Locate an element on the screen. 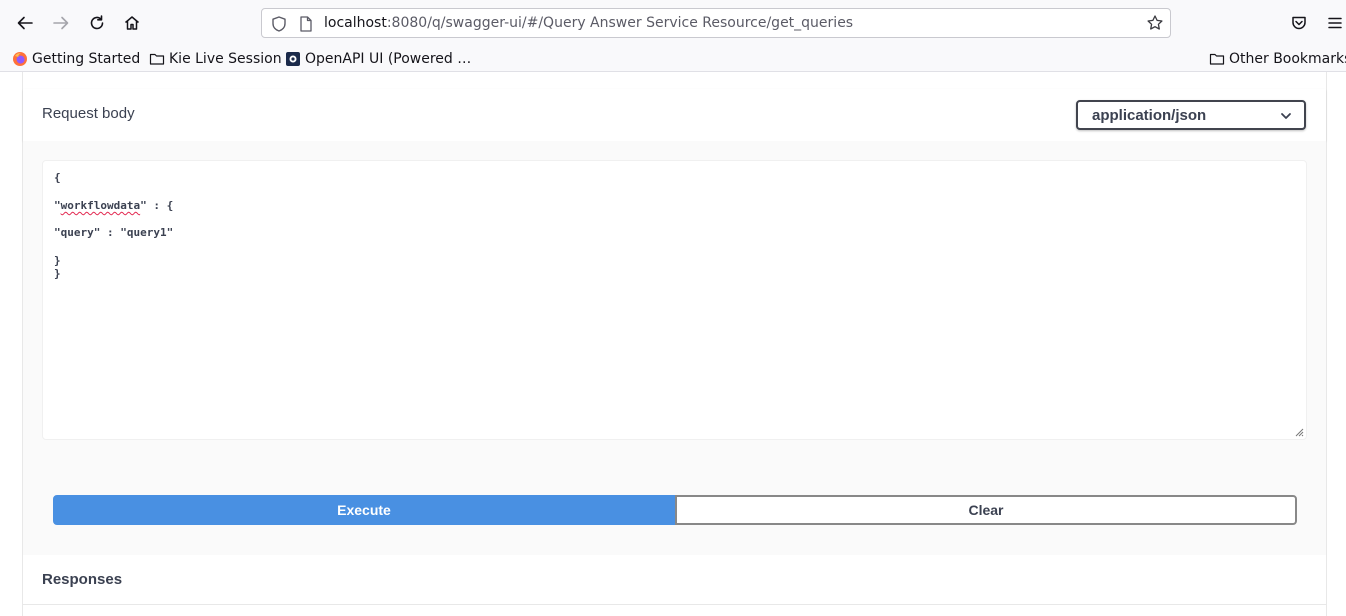  reload-icon is located at coordinates (97, 22).